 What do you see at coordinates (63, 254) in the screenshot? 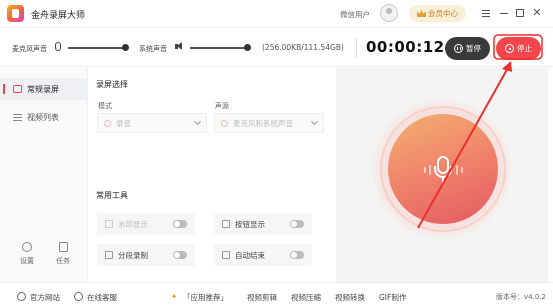
I see `tasks-button: 任务` at bounding box center [63, 254].